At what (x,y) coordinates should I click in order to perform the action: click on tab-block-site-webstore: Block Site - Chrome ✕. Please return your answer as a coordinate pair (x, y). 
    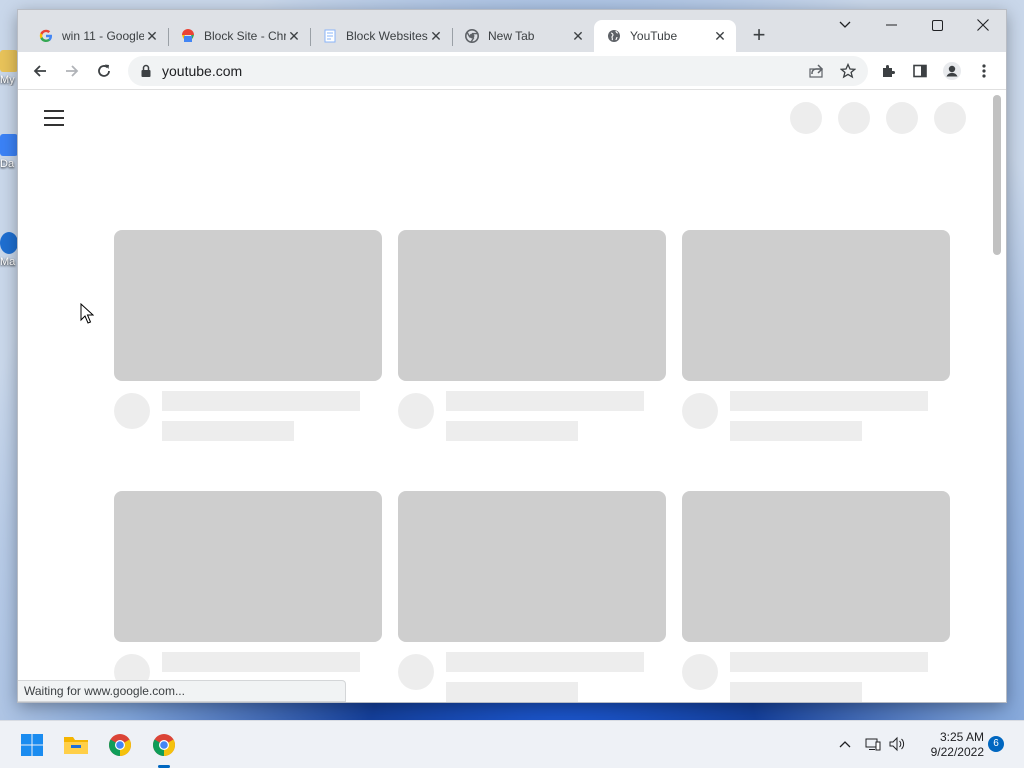
    Looking at the image, I should click on (239, 36).